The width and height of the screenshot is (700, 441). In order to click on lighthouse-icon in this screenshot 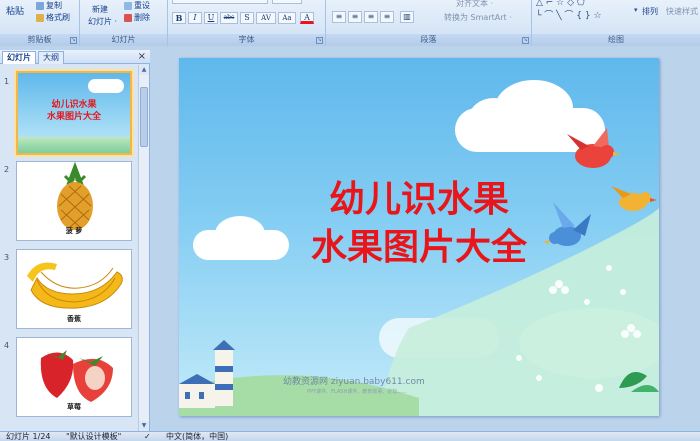, I will do `click(207, 374)`.